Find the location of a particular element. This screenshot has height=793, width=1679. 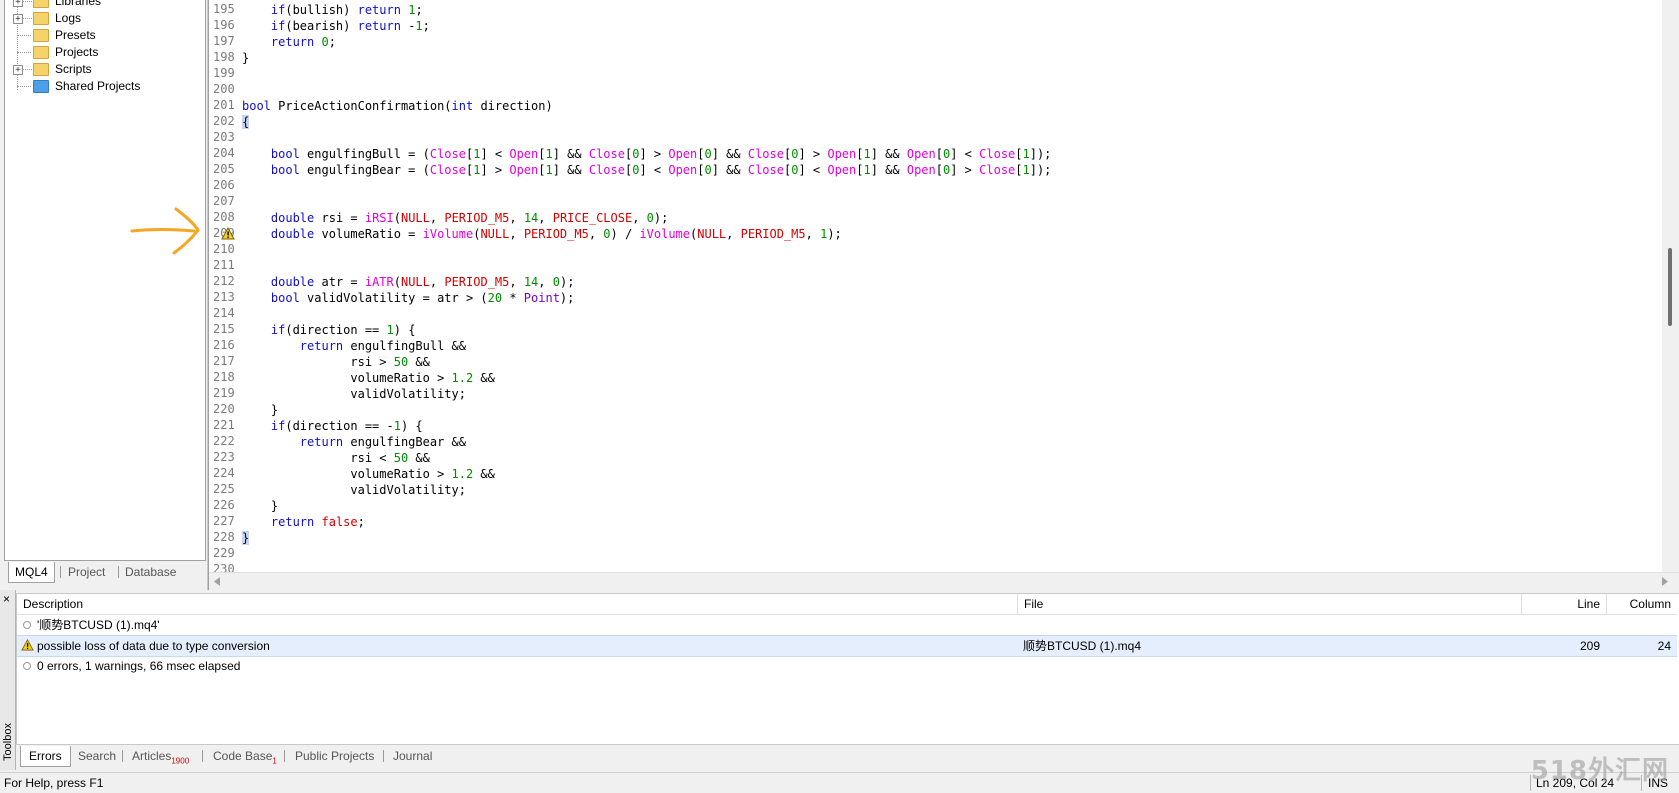

tree-item-shared-projects: Shared Projects is located at coordinates (105, 86).